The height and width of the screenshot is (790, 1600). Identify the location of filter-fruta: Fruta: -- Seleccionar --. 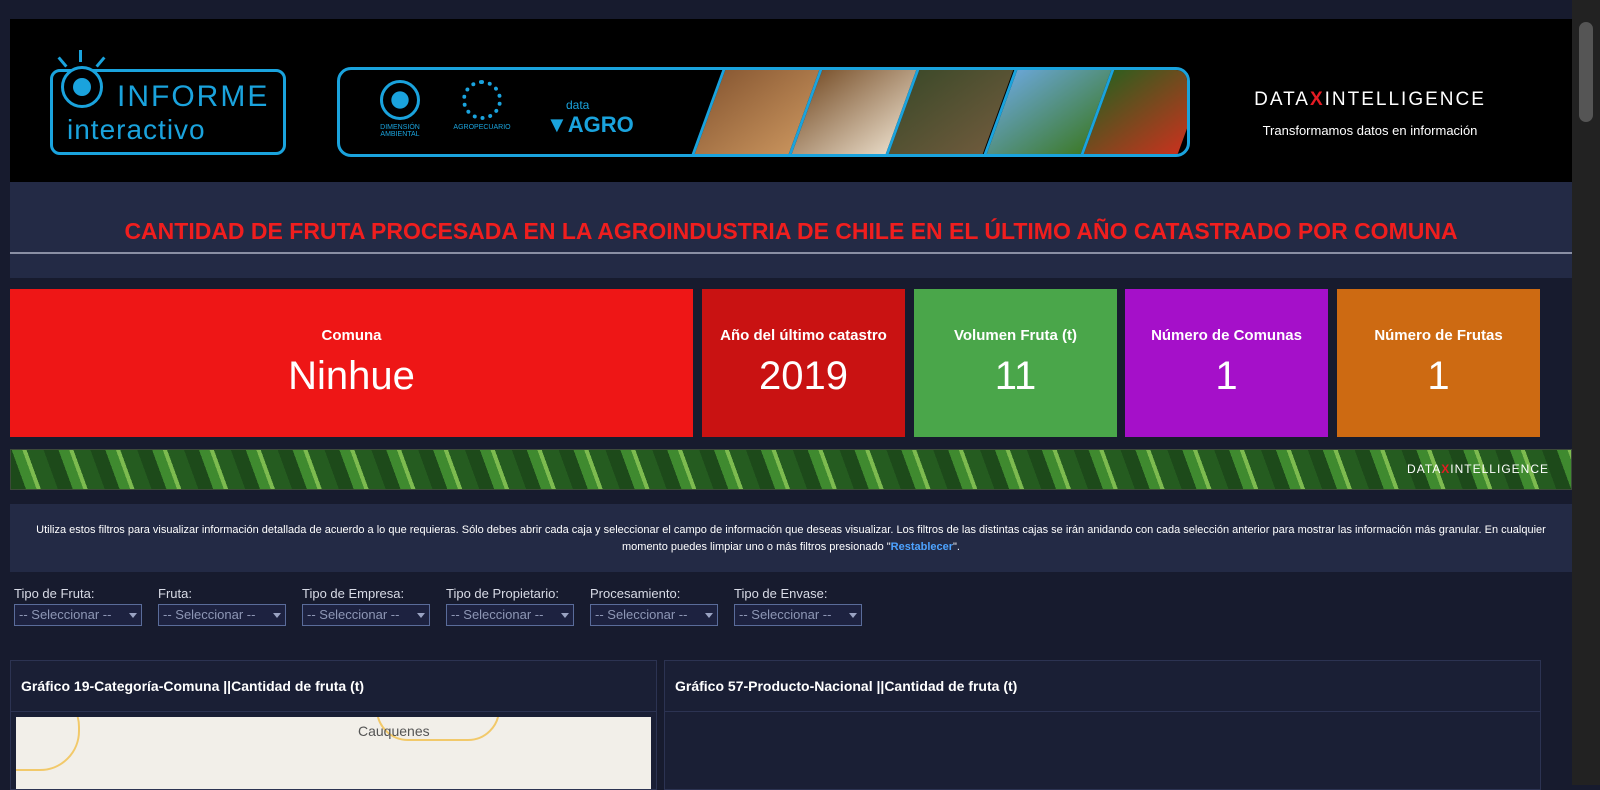
(222, 606).